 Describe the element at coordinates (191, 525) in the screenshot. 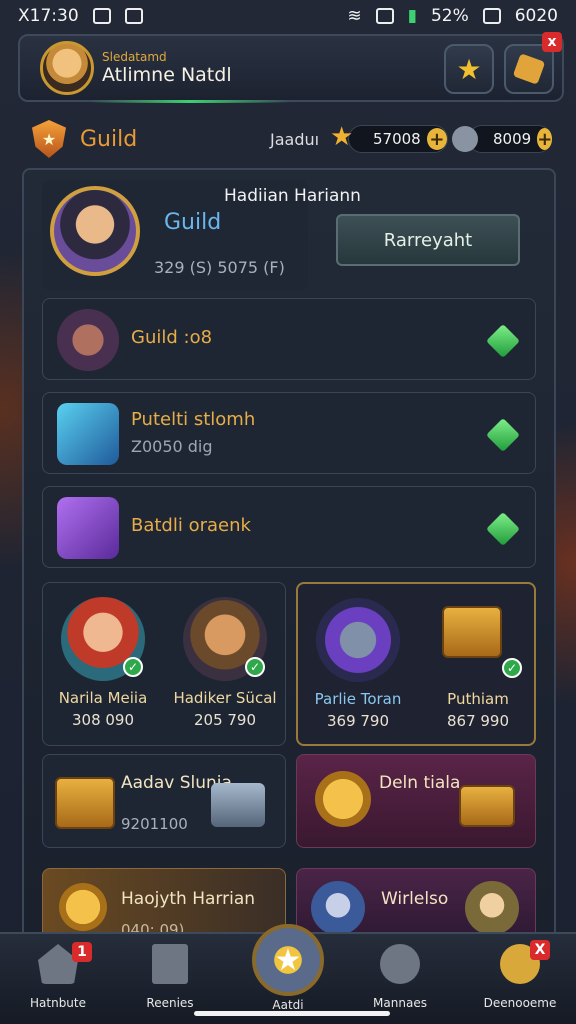

I see `list-item-title: Batdli oraenk` at that location.